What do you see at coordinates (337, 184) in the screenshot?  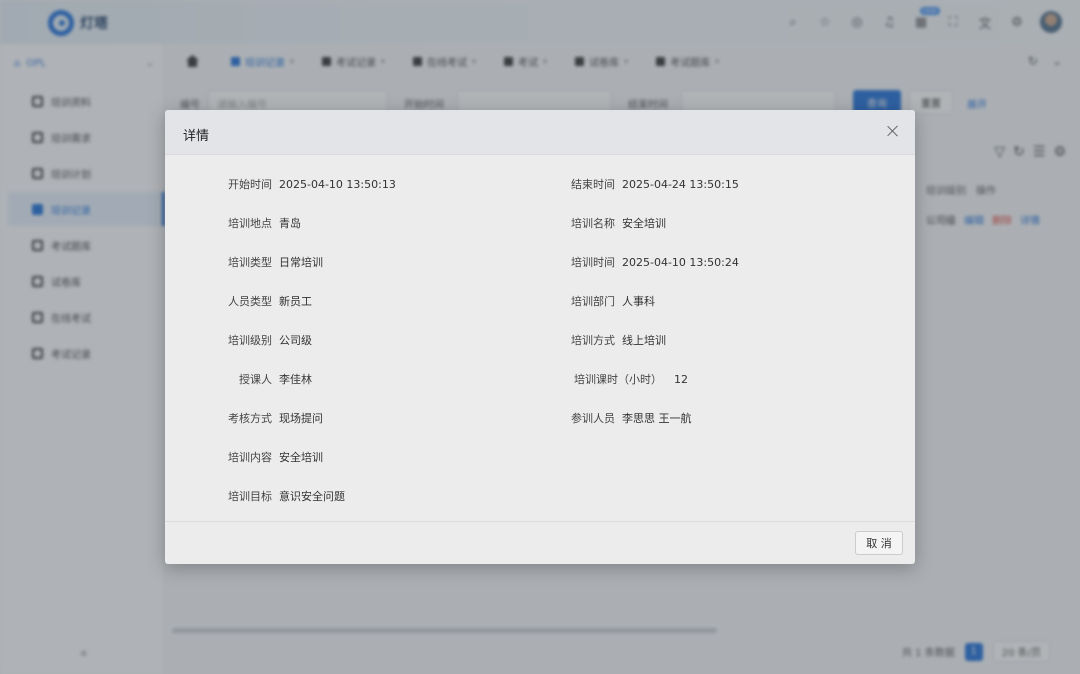 I see `field-value: 2025-04-10 13:50:13` at bounding box center [337, 184].